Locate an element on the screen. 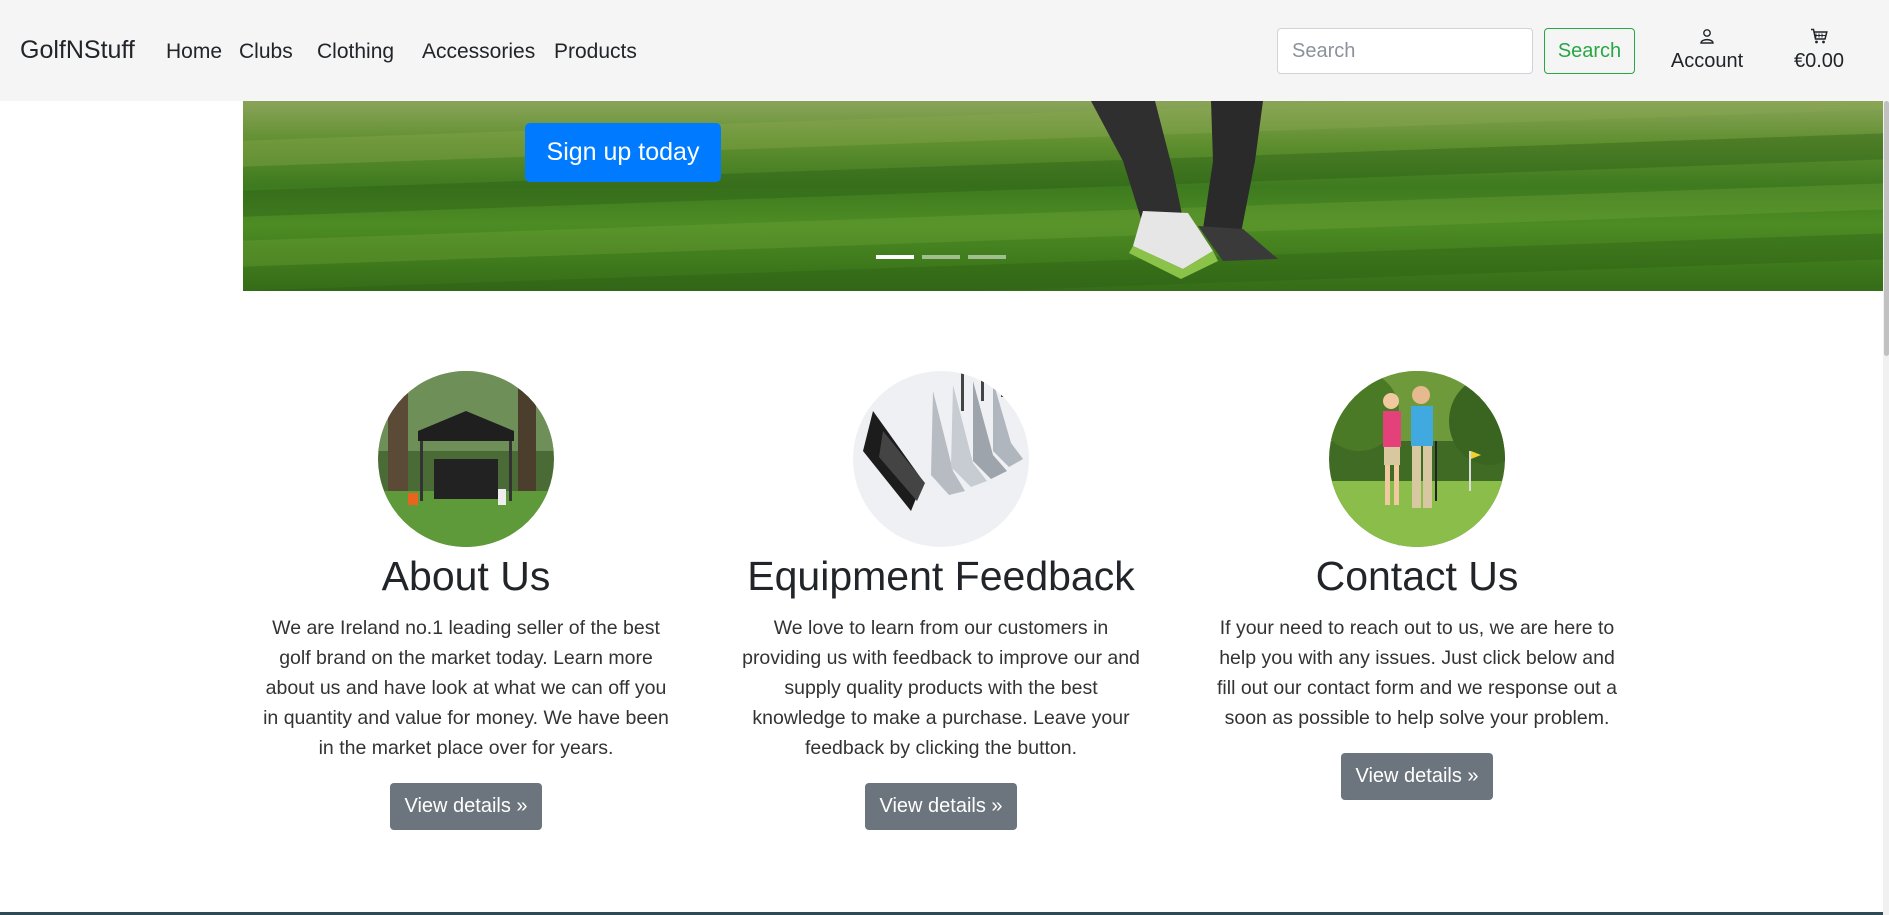  account-link: Account is located at coordinates (1707, 50).